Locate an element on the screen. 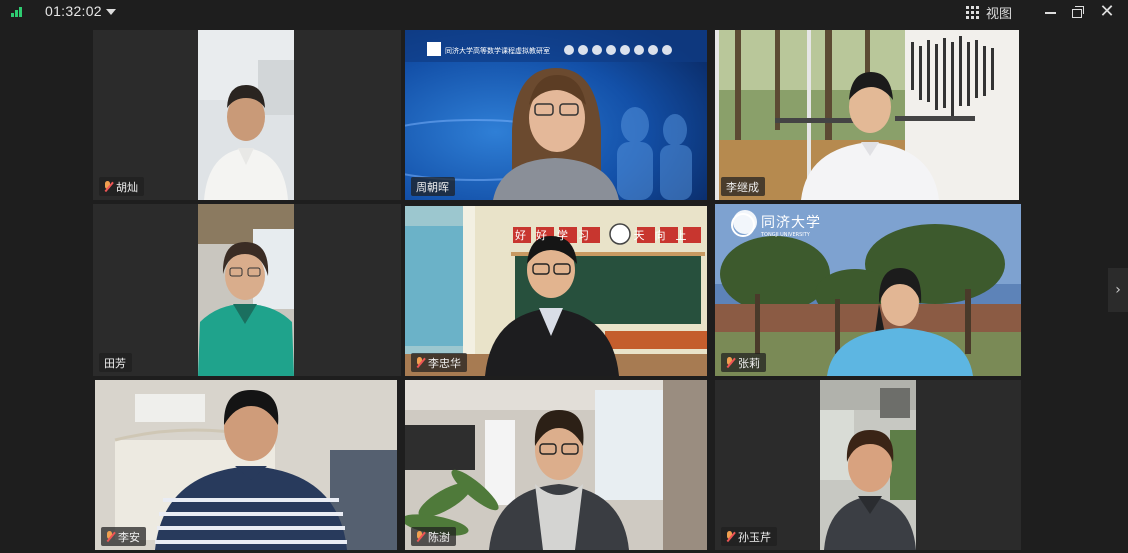  logo-text: 同济大学 is located at coordinates (791, 223).